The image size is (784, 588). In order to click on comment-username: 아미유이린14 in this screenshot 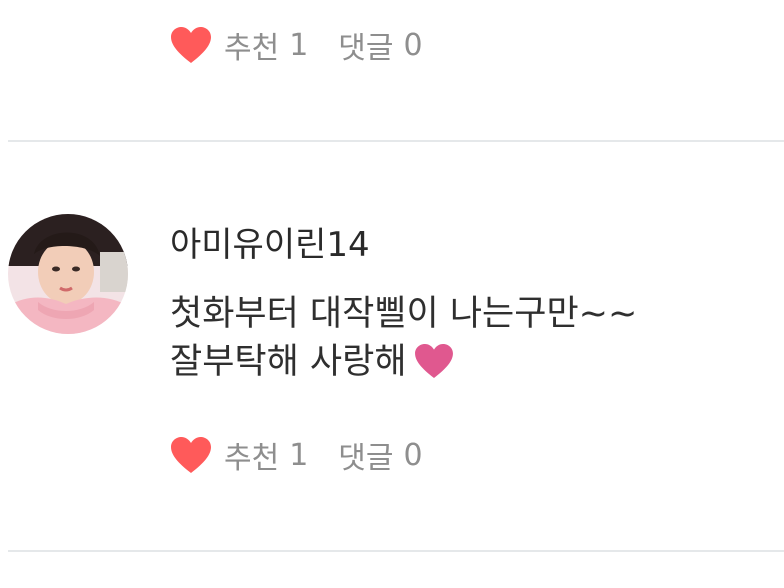, I will do `click(270, 245)`.